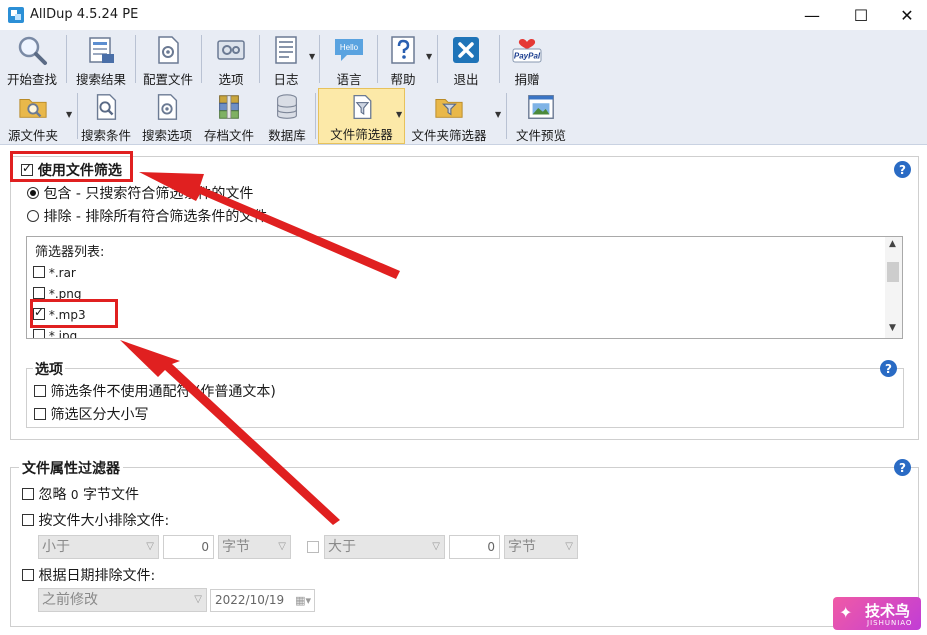  What do you see at coordinates (429, 56) in the screenshot?
I see `help-dropdown-arrow: ▼` at bounding box center [429, 56].